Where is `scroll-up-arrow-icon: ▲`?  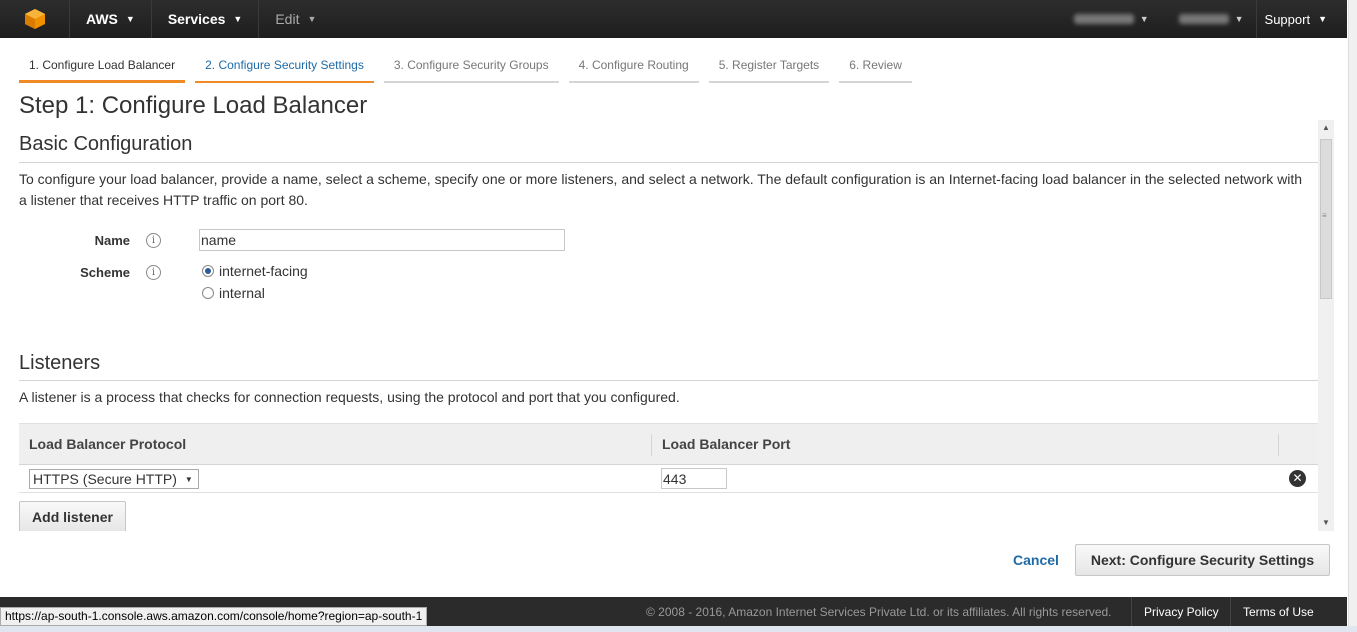
scroll-up-arrow-icon: ▲ is located at coordinates (1326, 128).